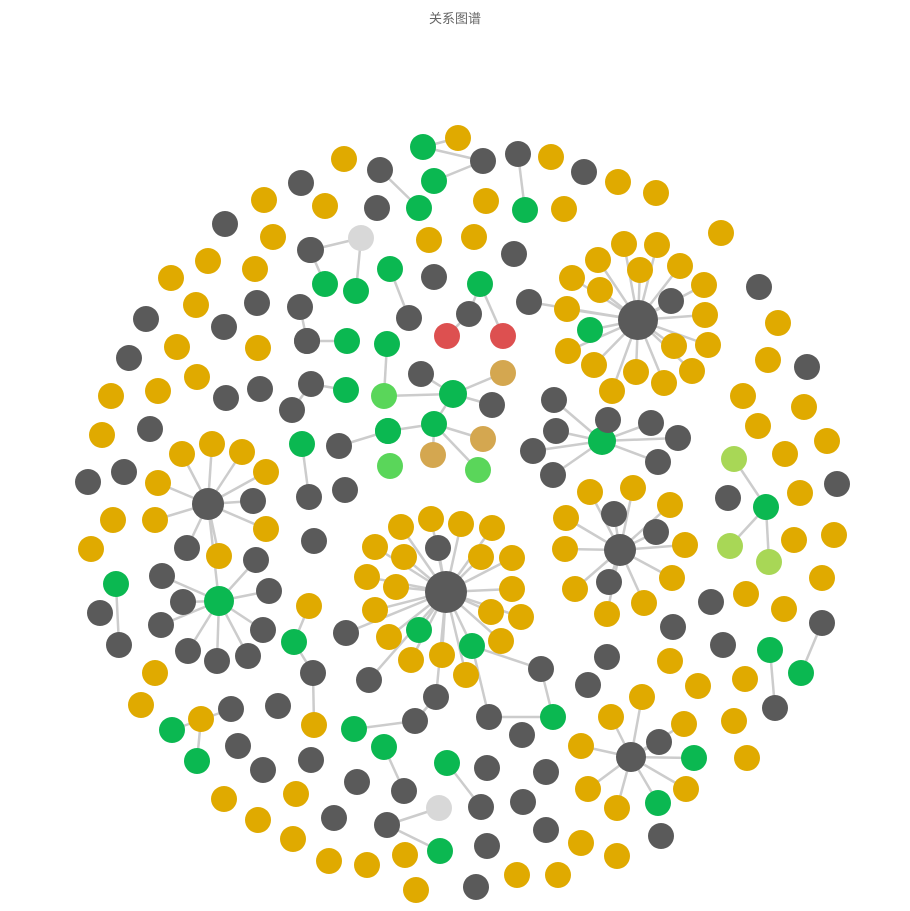 The height and width of the screenshot is (911, 910). I want to click on graph-node-lime, so click(730, 546).